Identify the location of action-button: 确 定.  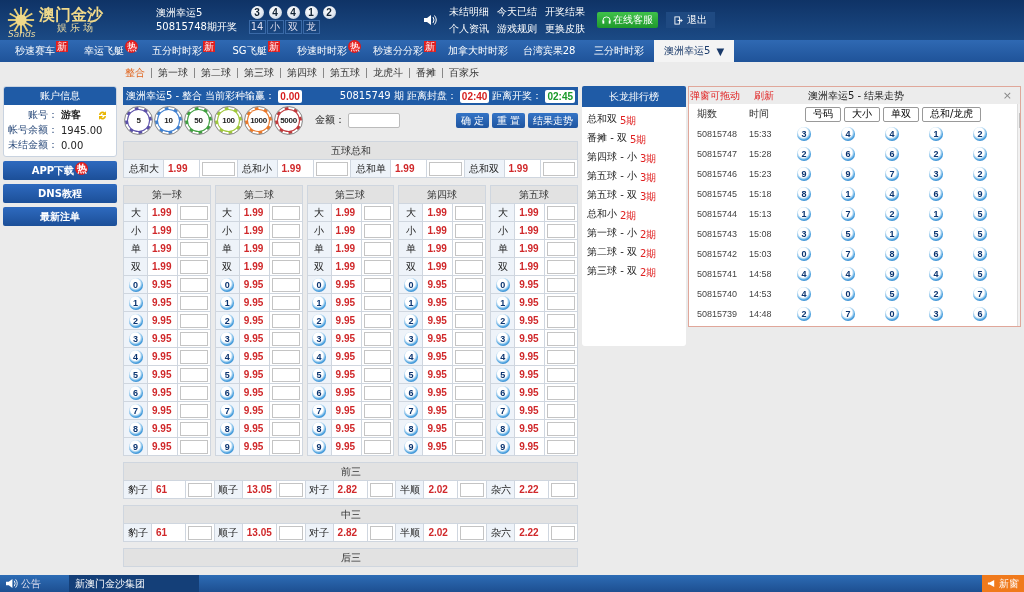
(472, 120).